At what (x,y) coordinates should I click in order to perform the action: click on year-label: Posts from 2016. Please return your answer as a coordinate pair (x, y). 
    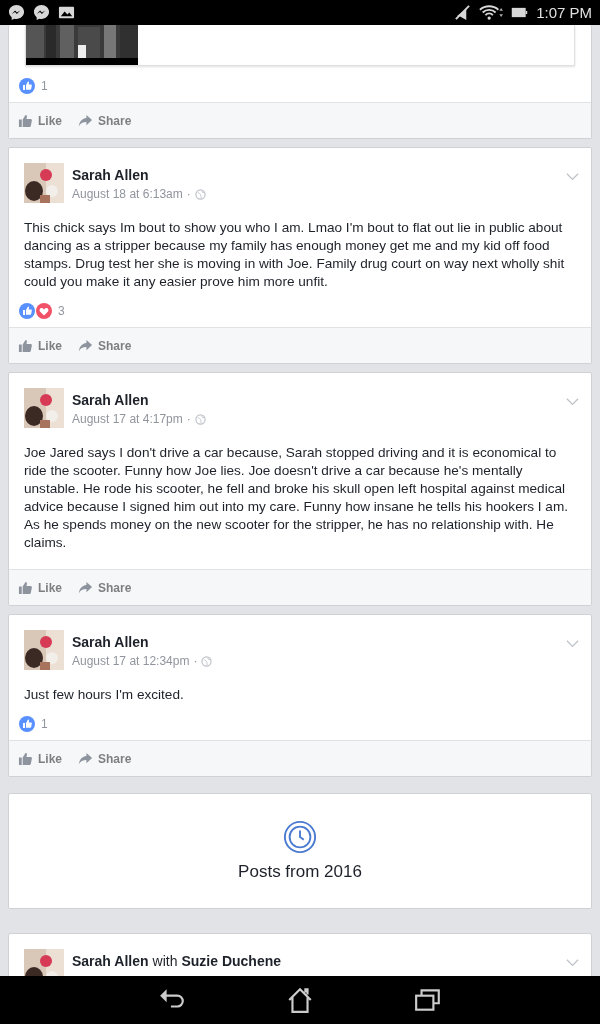
    Looking at the image, I should click on (300, 872).